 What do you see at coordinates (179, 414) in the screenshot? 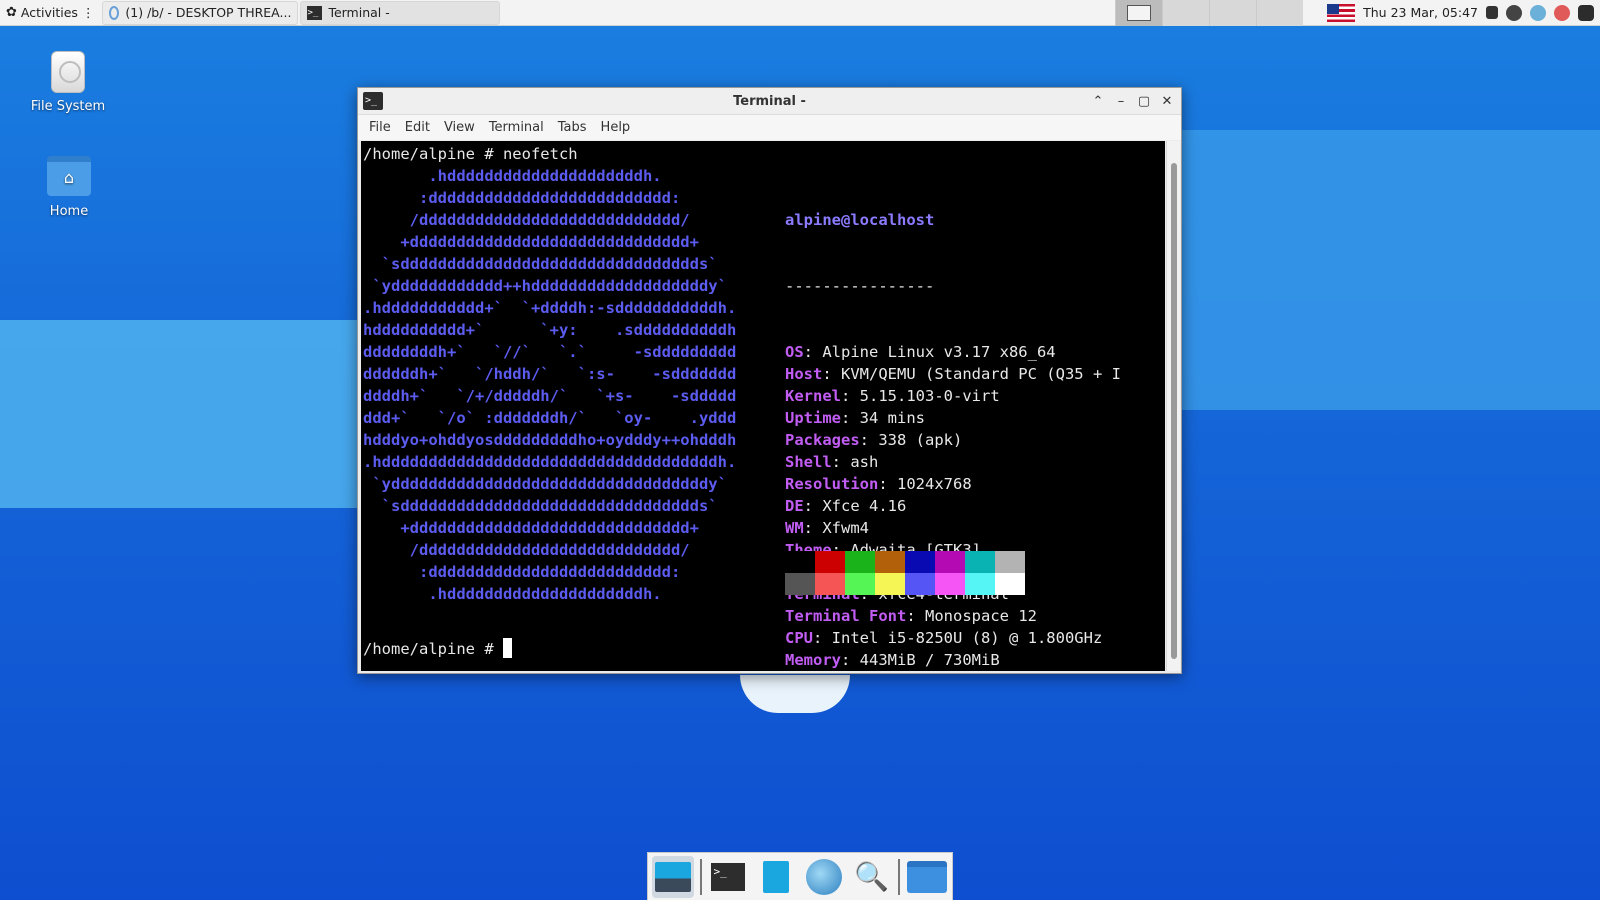
I see `wallpaper-panel-left` at bounding box center [179, 414].